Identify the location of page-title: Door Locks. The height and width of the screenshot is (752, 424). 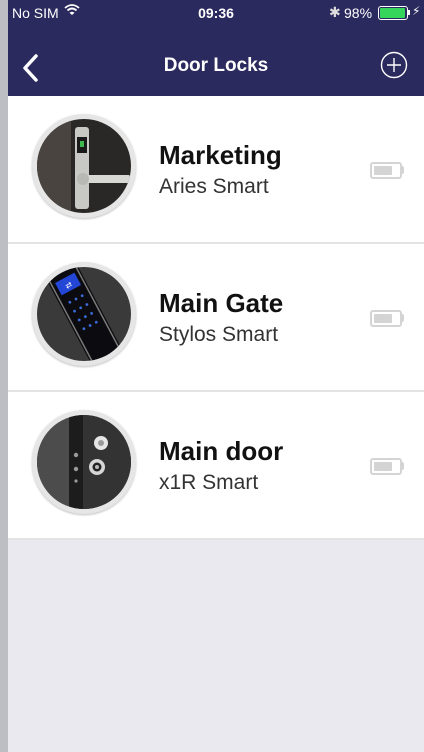
(216, 65).